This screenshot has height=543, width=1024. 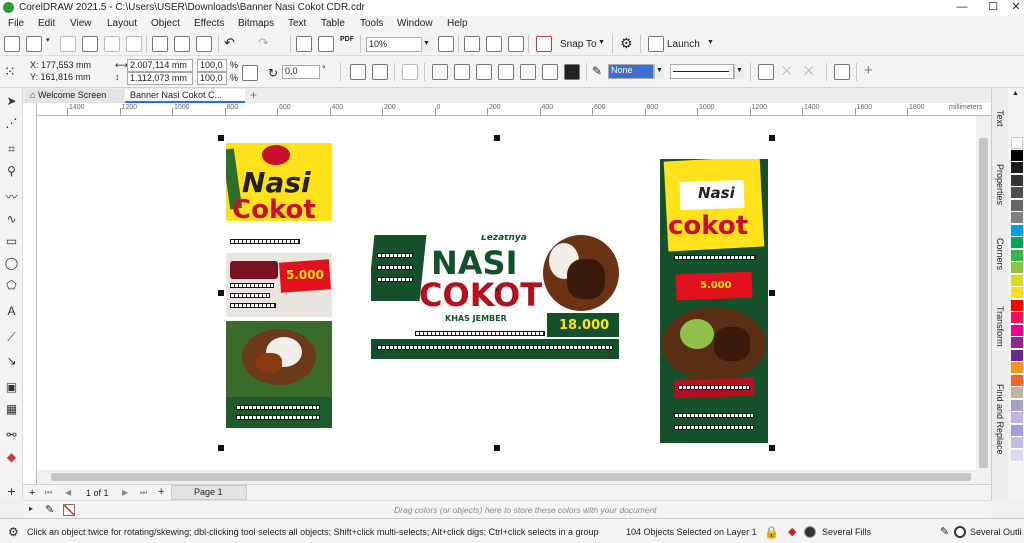 I want to click on copy-icon, so click(x=182, y=44).